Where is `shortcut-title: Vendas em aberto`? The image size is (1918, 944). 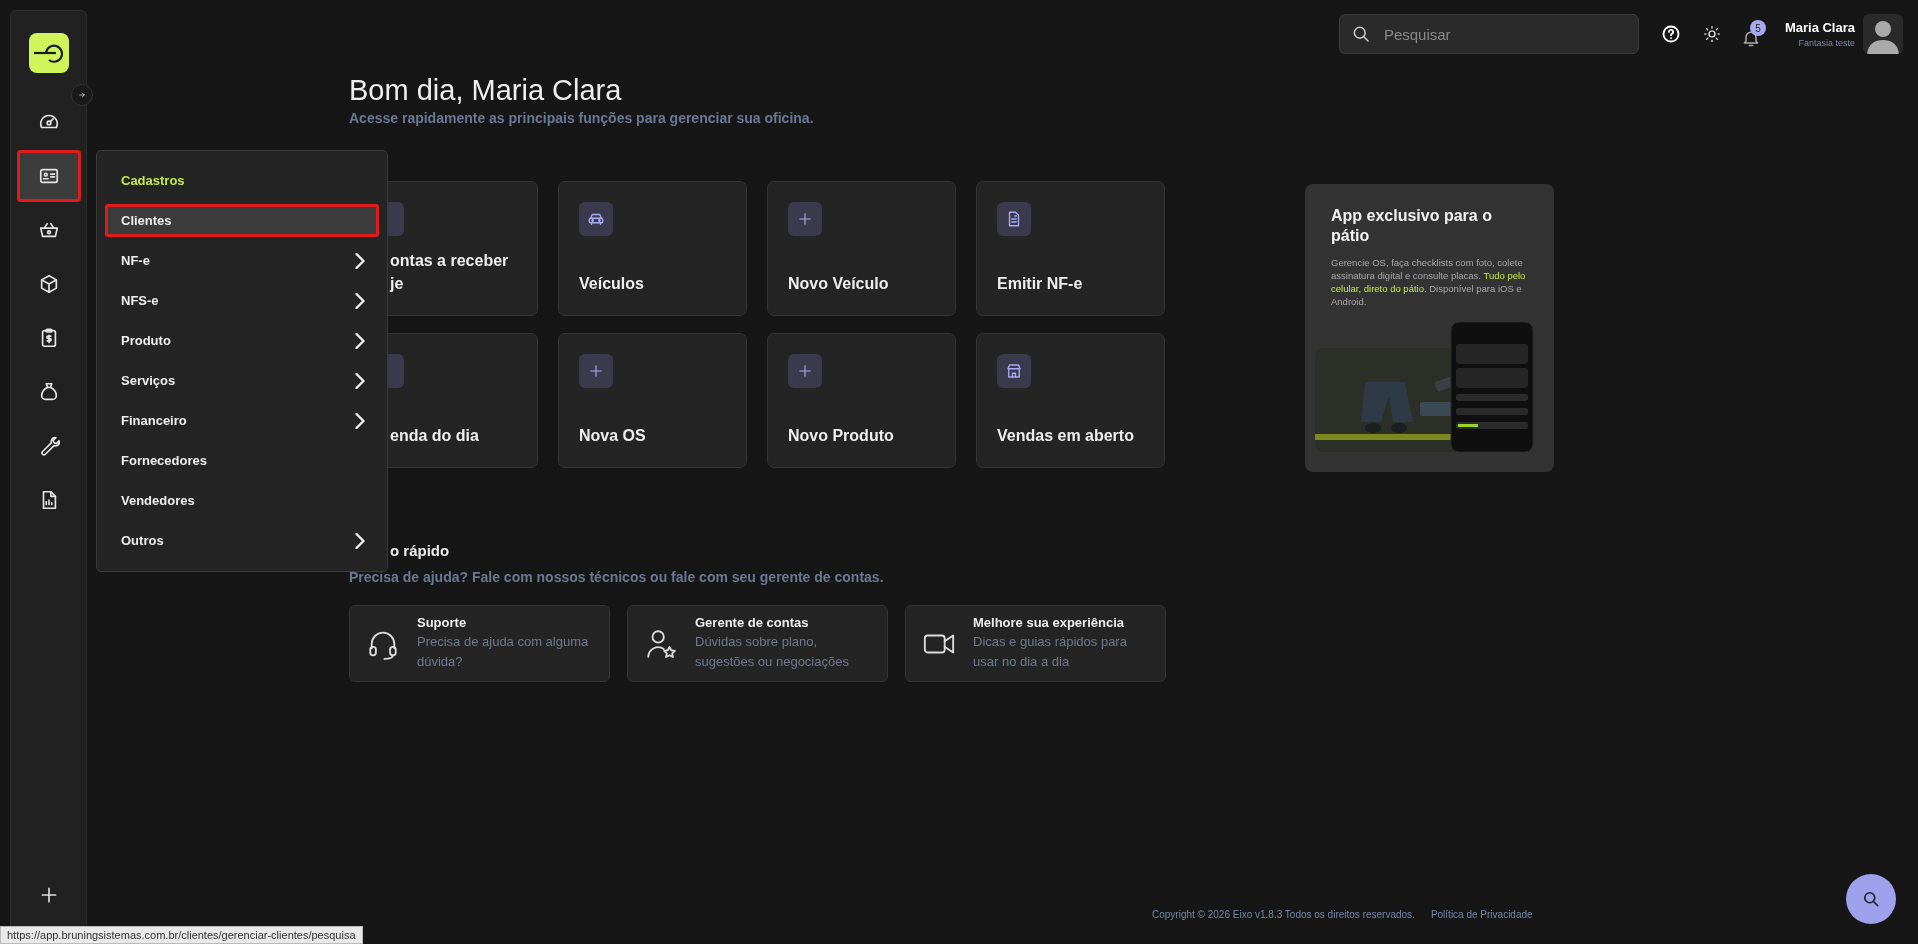 shortcut-title: Vendas em aberto is located at coordinates (1066, 436).